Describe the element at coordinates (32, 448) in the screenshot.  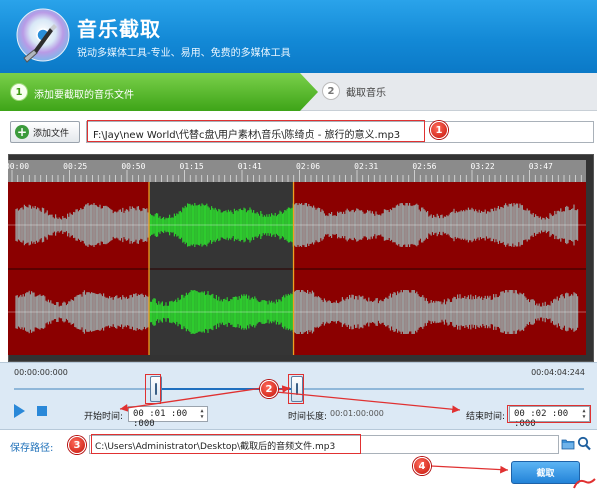
I see `save-path-label: 保存路径:` at that location.